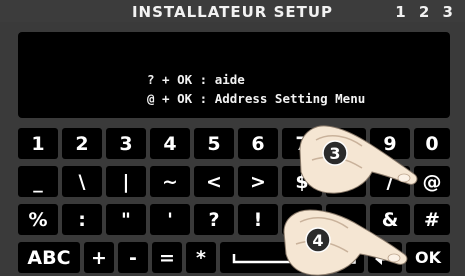  Describe the element at coordinates (49, 257) in the screenshot. I see `abc-button: ABC` at that location.